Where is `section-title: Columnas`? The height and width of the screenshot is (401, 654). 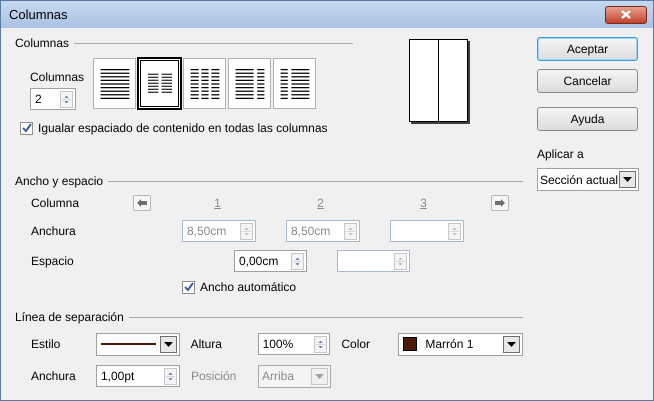 section-title: Columnas is located at coordinates (42, 43).